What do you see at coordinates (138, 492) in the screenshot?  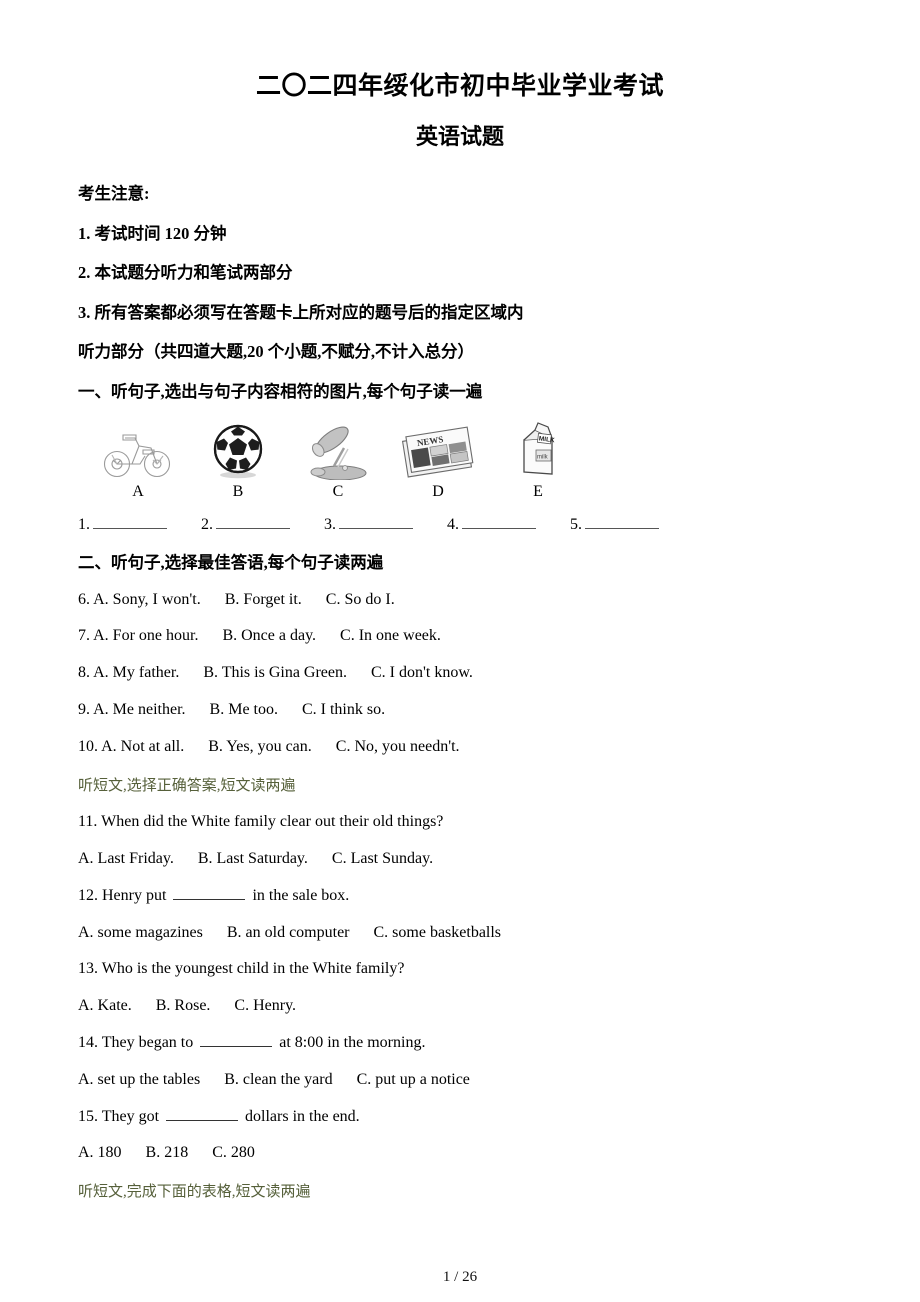 I see `picture-label-a: A` at bounding box center [138, 492].